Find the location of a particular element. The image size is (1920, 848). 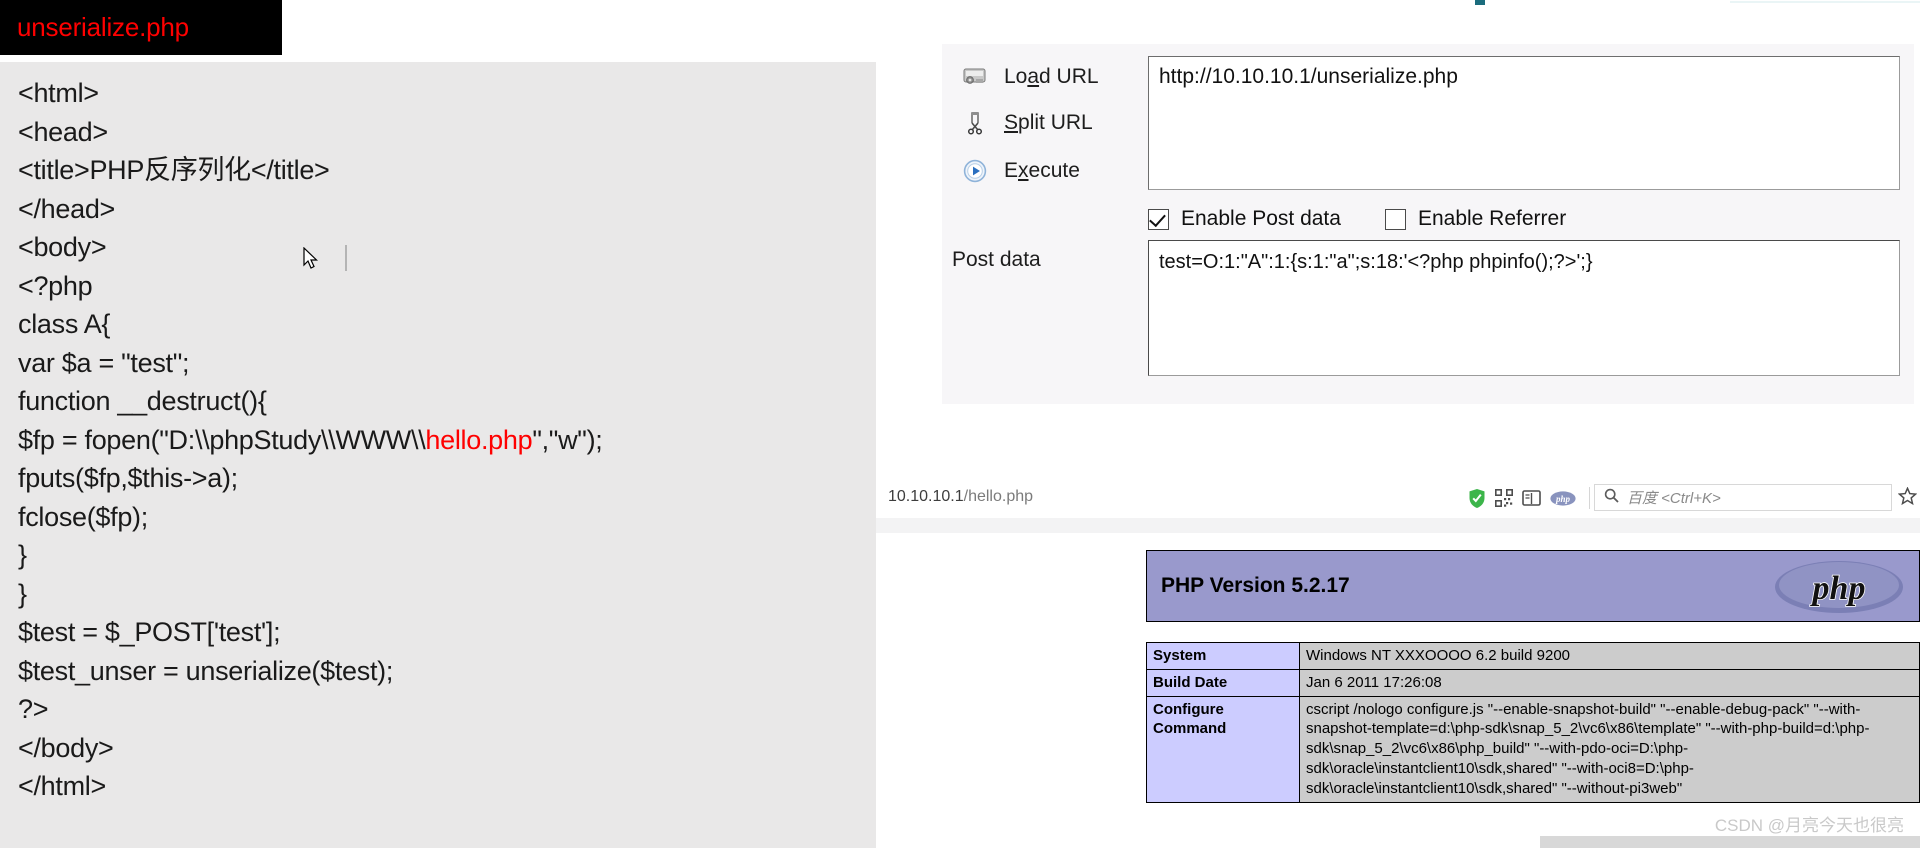

watermark-text: CSDN @月亮今天也很亮 is located at coordinates (1809, 825).